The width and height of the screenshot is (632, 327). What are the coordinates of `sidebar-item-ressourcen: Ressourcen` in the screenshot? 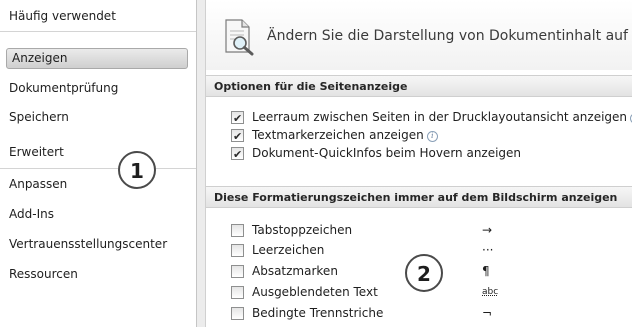 It's located at (97, 274).